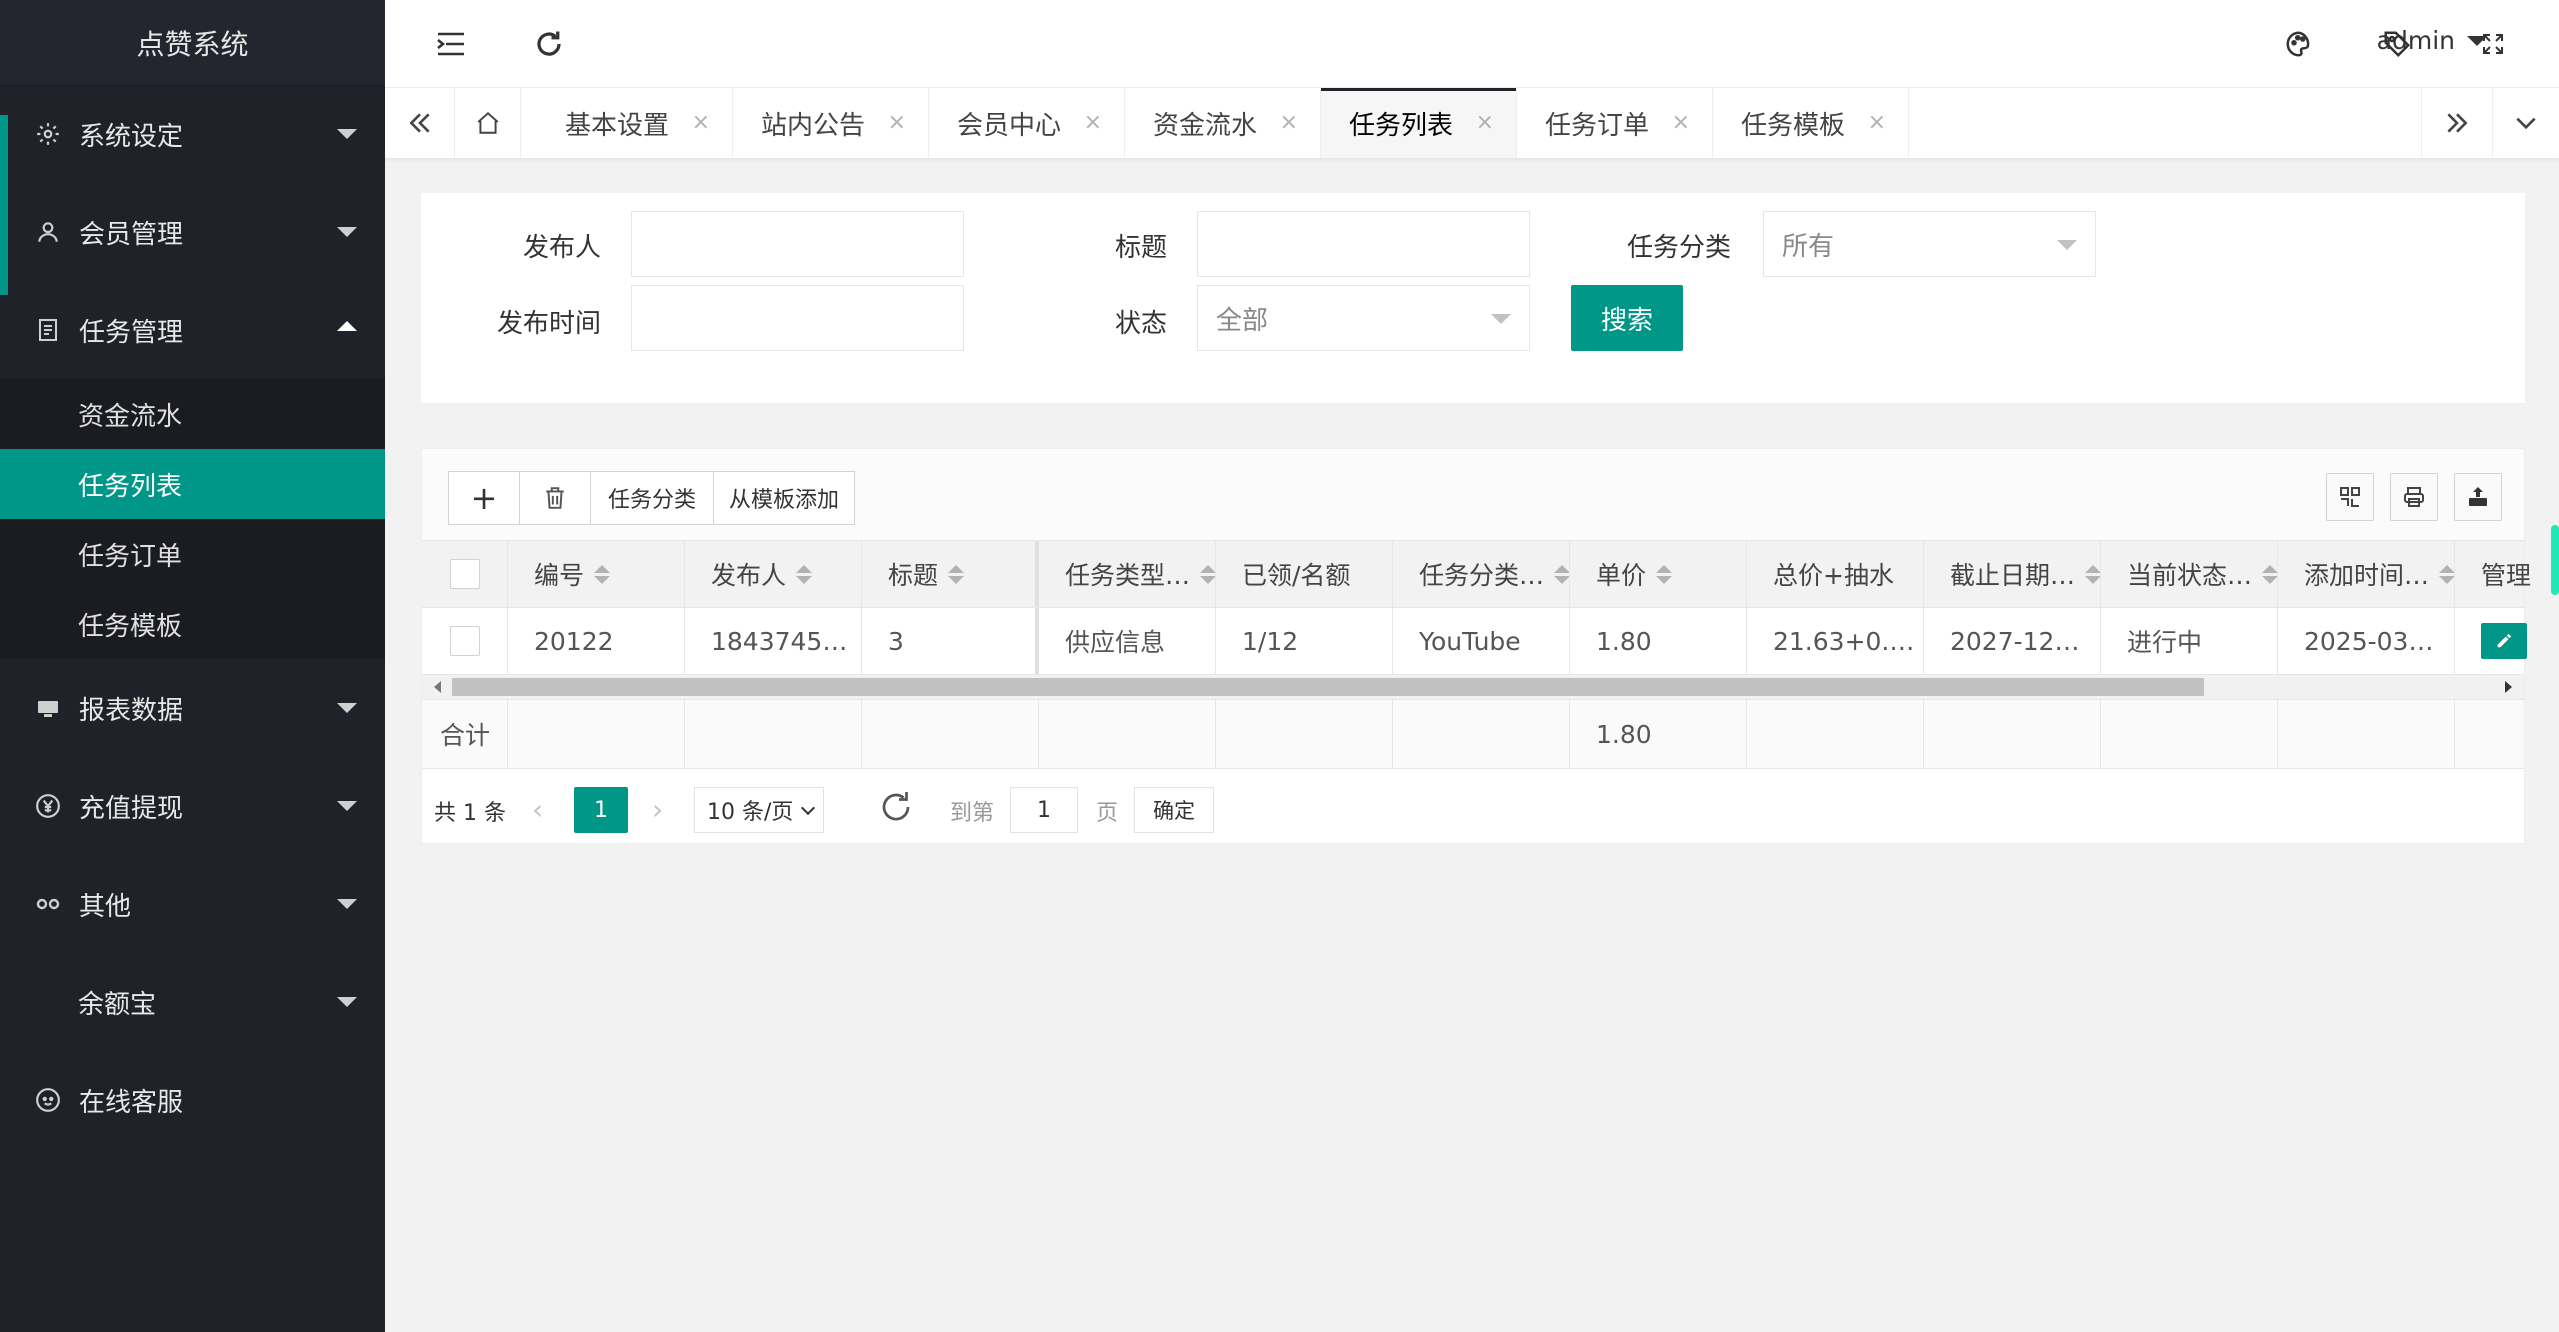 Image resolution: width=2559 pixels, height=1332 pixels. Describe the element at coordinates (192, 232) in the screenshot. I see `sidebar-item-members: 会员管理` at that location.